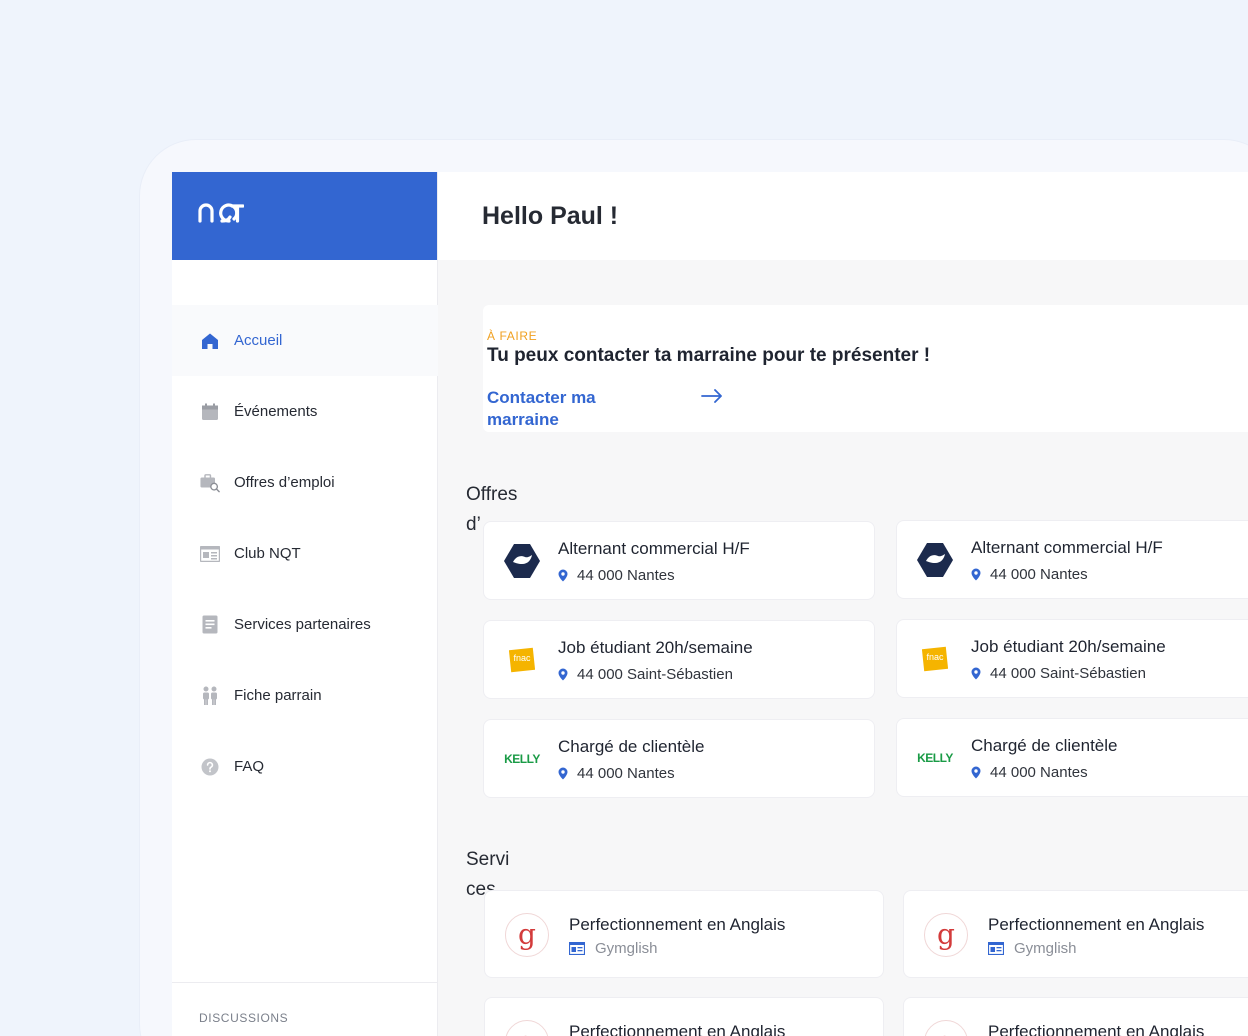  I want to click on document-icon, so click(210, 625).